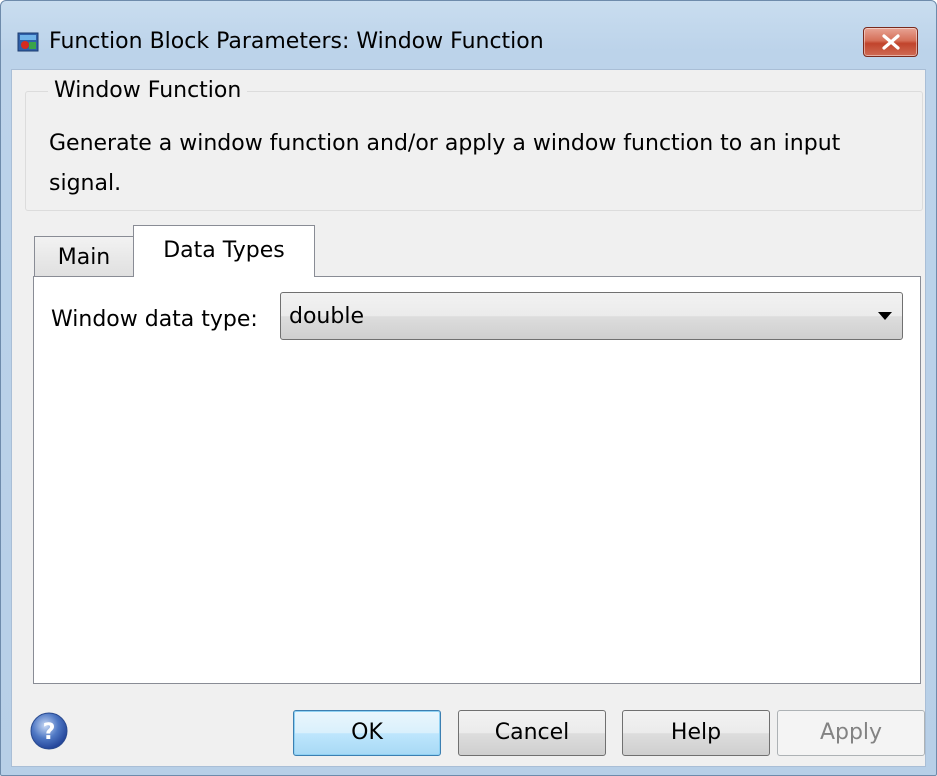  Describe the element at coordinates (696, 733) in the screenshot. I see `help-button: Help` at that location.